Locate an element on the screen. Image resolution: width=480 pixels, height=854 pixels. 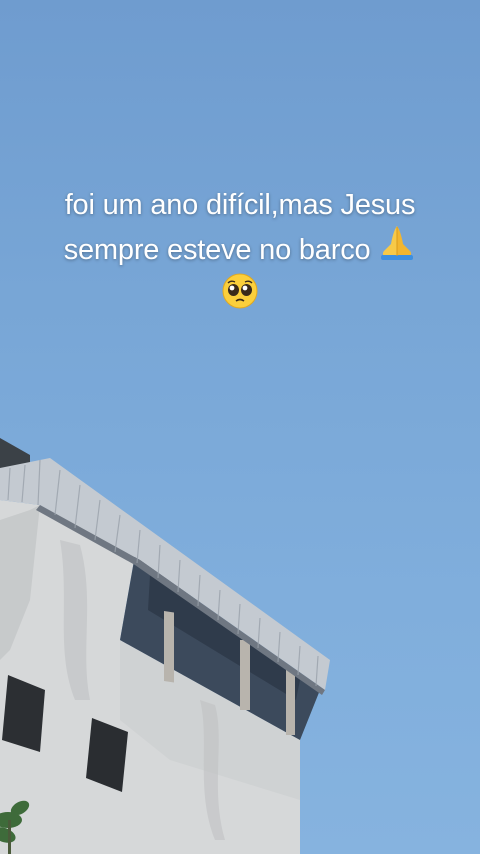
pleading-face-emoji-icon is located at coordinates (240, 297).